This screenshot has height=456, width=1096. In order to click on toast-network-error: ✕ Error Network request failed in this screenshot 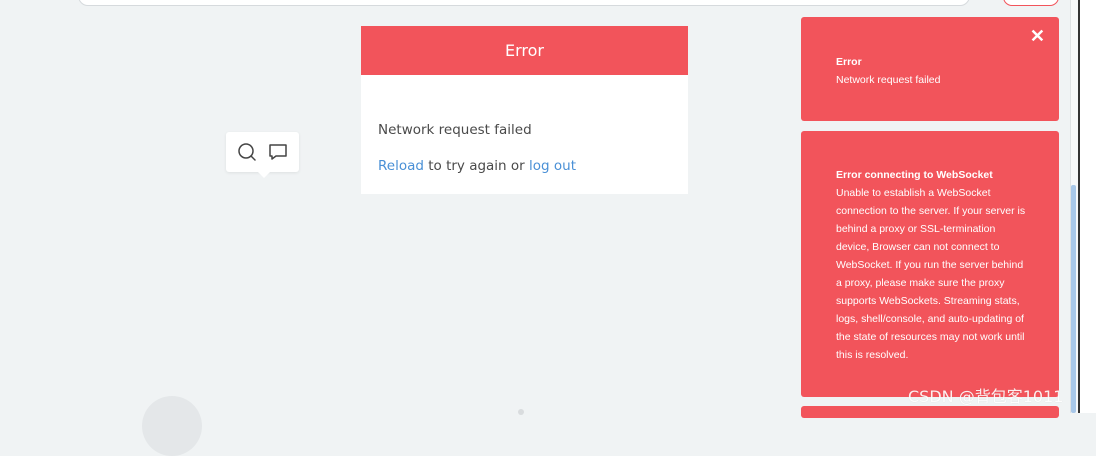, I will do `click(930, 69)`.